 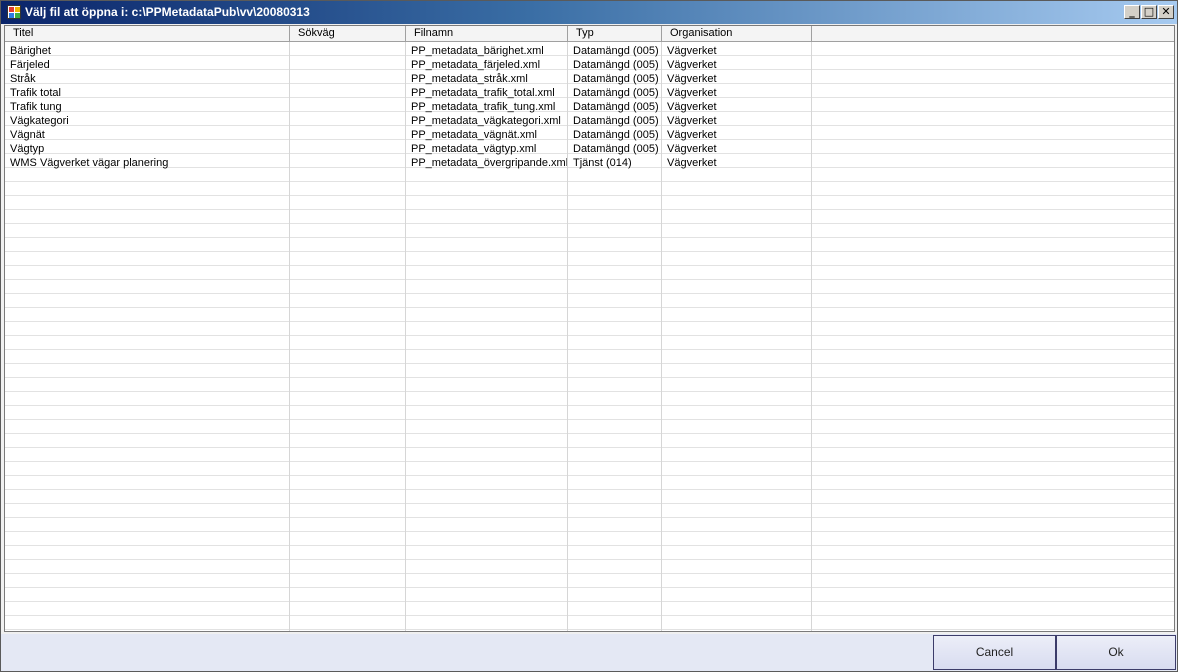 I want to click on cell-typ: Tjänst (014), so click(x=602, y=163).